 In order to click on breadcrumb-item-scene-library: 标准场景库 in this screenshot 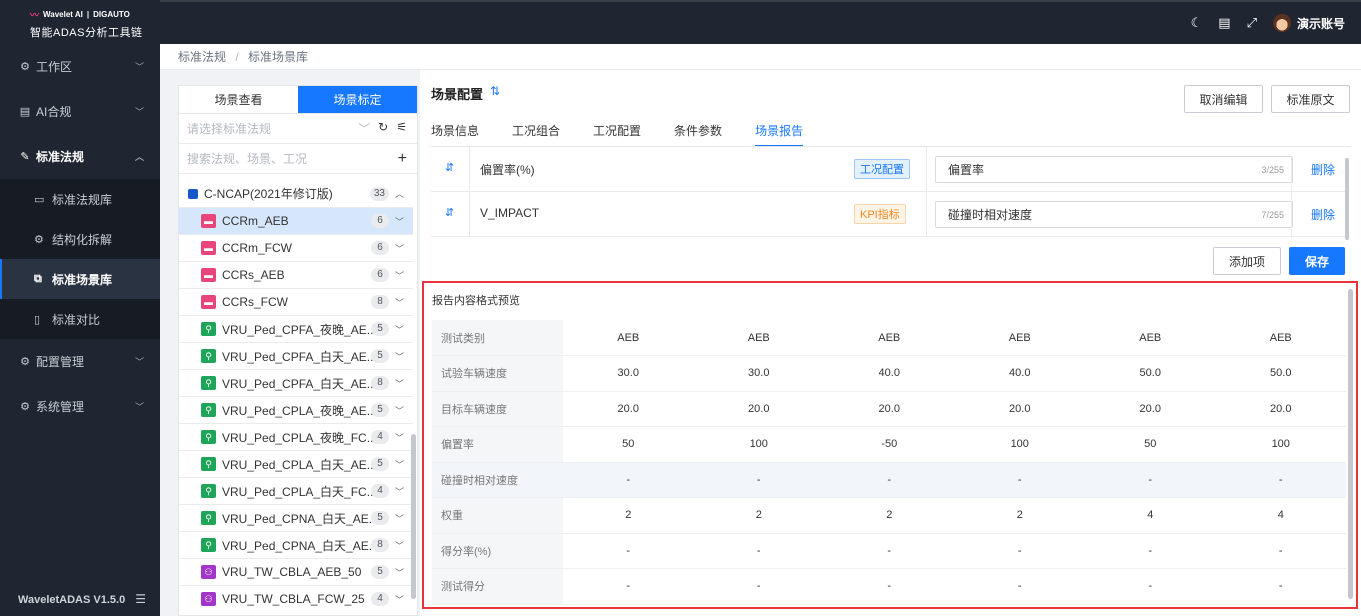, I will do `click(278, 57)`.